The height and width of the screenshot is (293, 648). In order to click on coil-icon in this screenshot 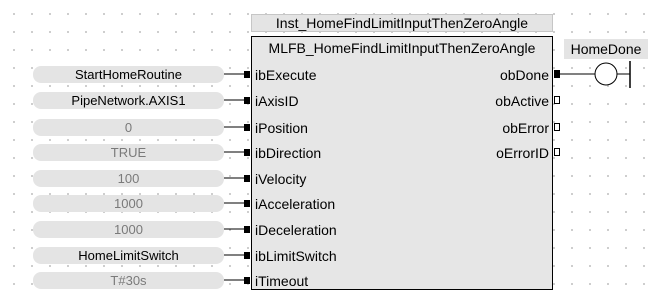, I will do `click(606, 74)`.